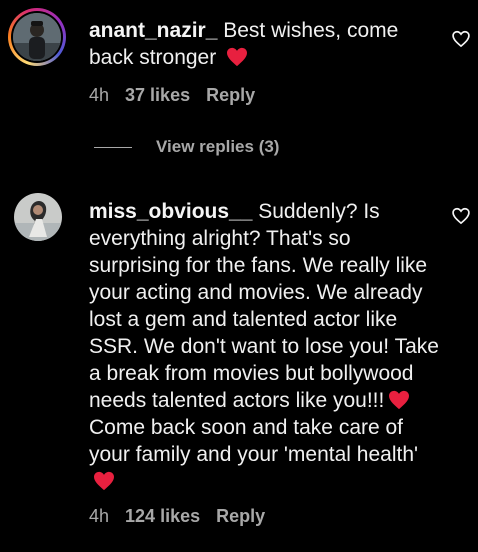 The width and height of the screenshot is (478, 552). Describe the element at coordinates (170, 211) in the screenshot. I see `comment-username: miss_obvious__` at that location.